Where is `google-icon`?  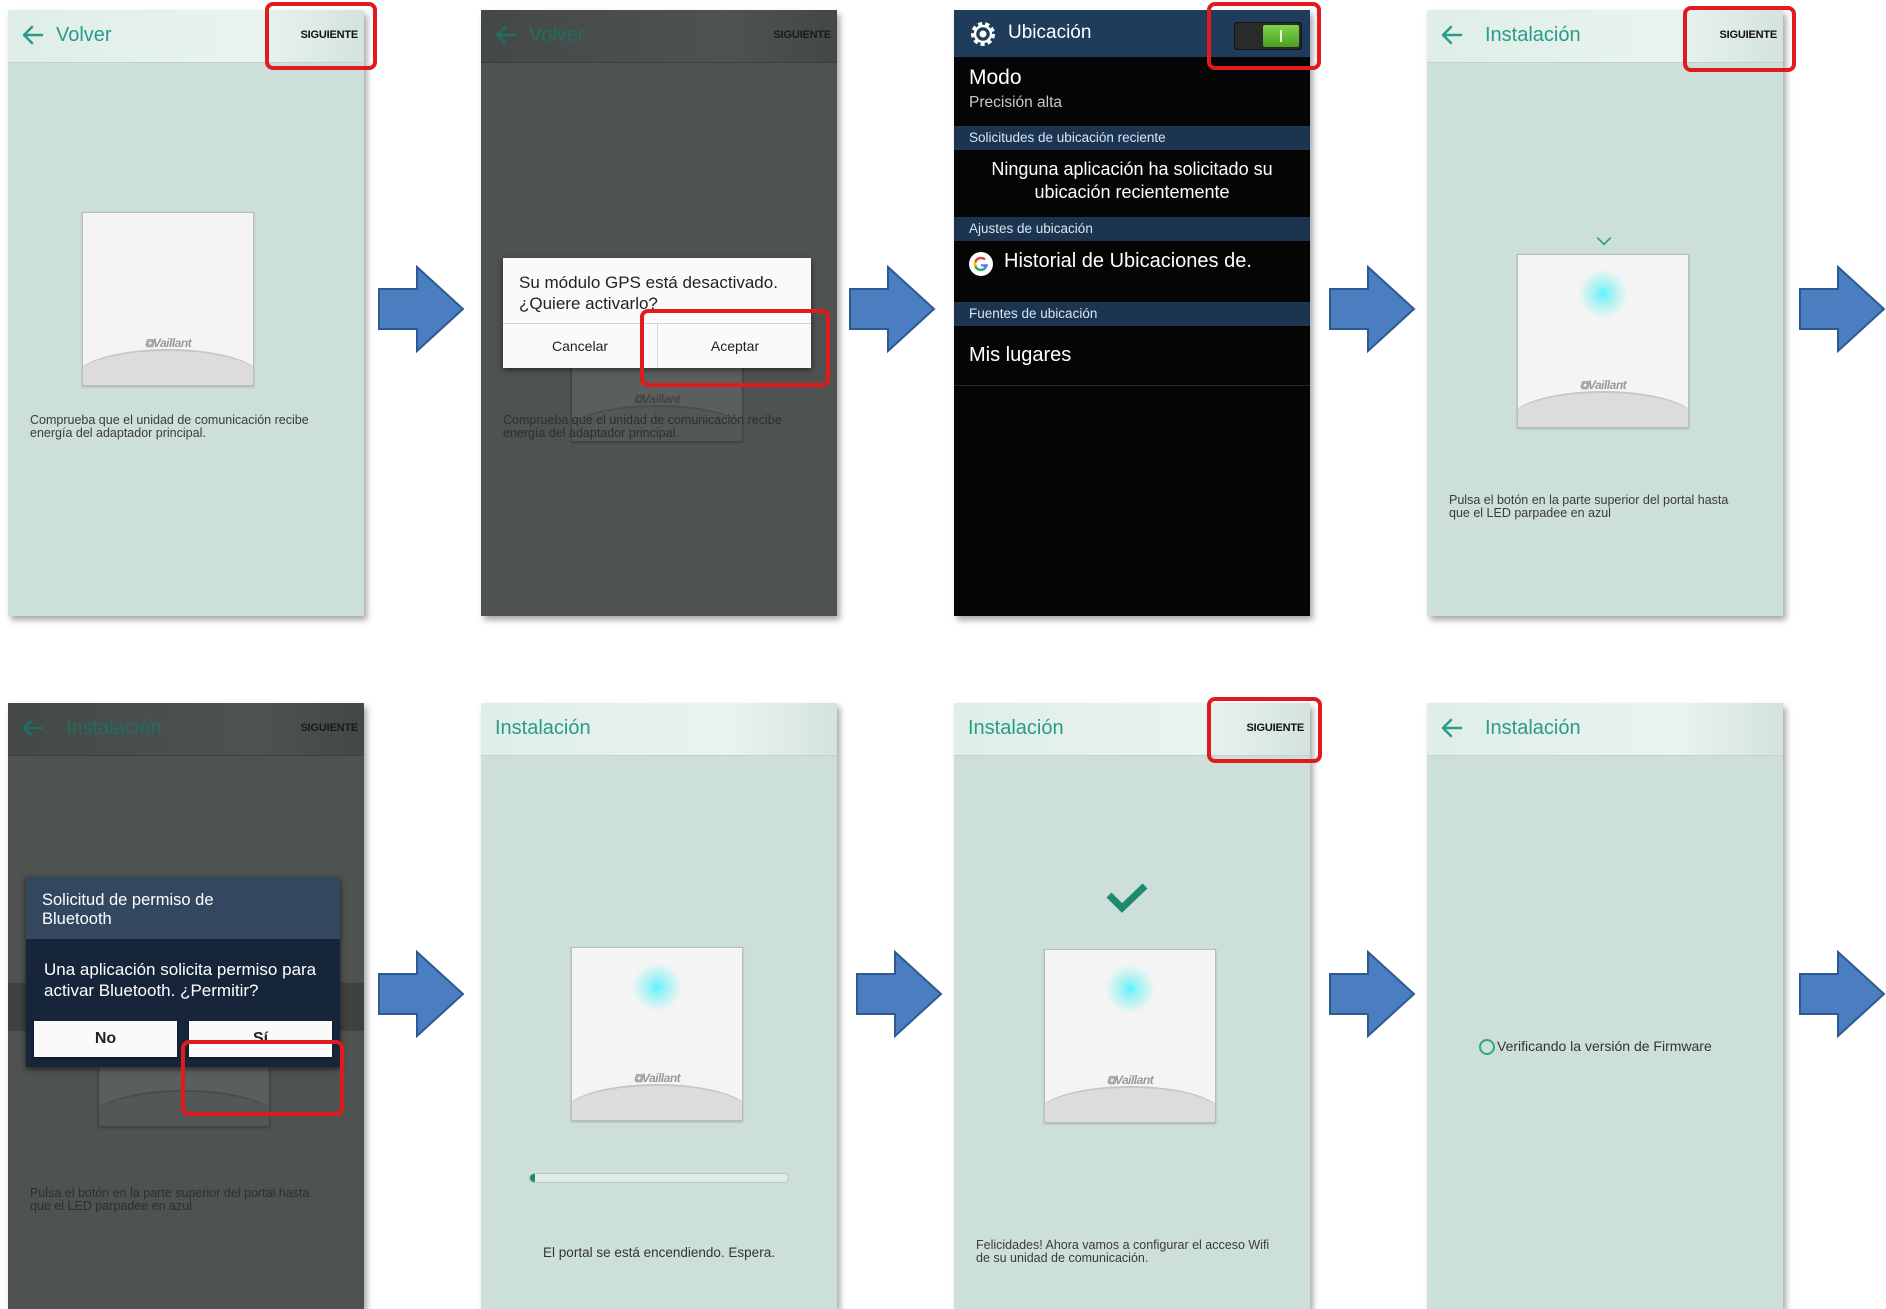
google-icon is located at coordinates (981, 264).